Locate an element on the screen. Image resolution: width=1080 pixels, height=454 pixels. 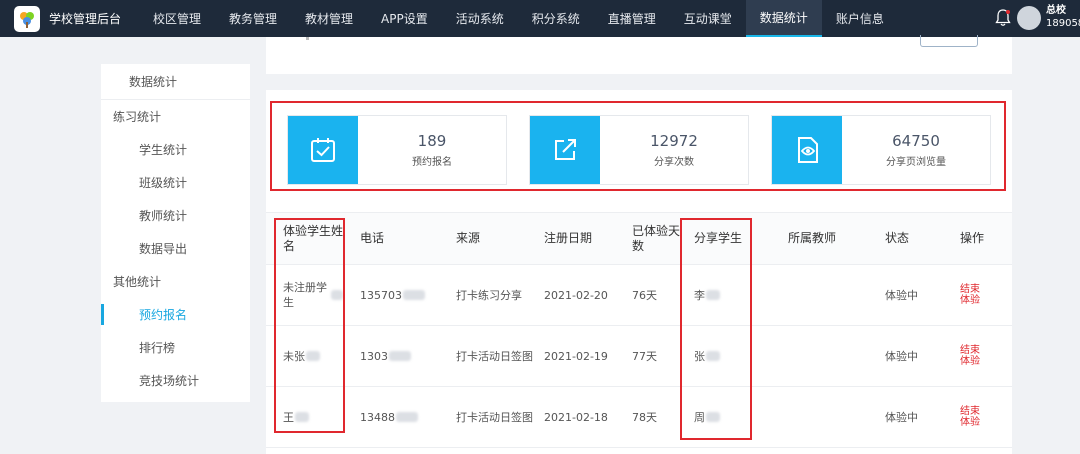
cell-text: 135703 is located at coordinates (381, 295).